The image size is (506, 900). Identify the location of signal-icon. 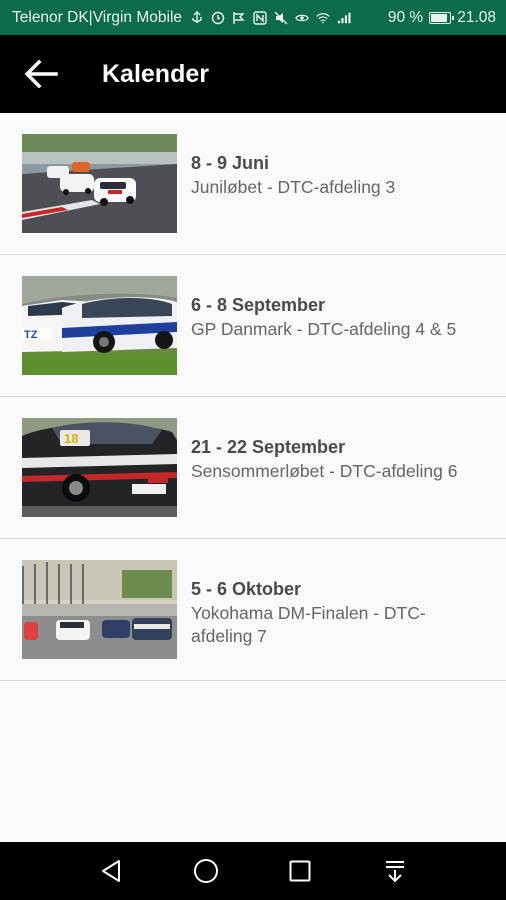
(344, 18).